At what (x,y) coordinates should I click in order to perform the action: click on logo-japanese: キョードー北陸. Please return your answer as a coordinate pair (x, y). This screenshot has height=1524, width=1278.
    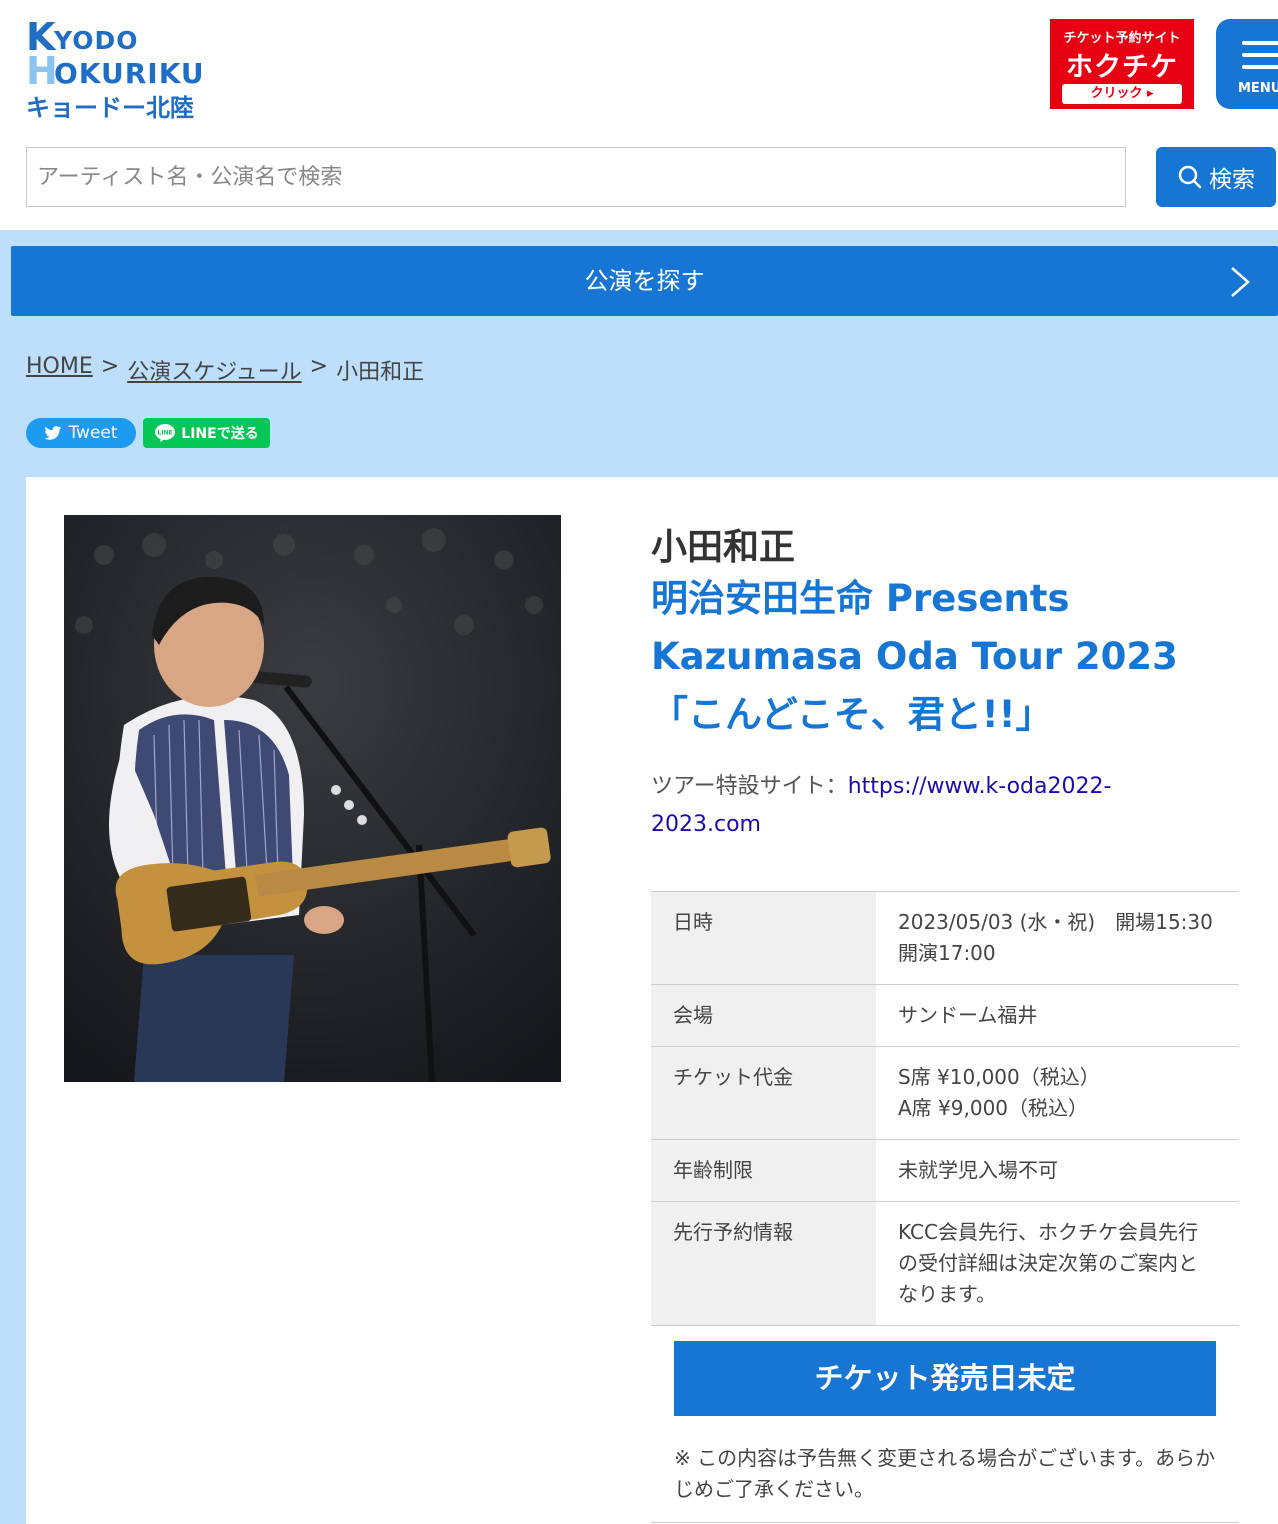
    Looking at the image, I should click on (110, 108).